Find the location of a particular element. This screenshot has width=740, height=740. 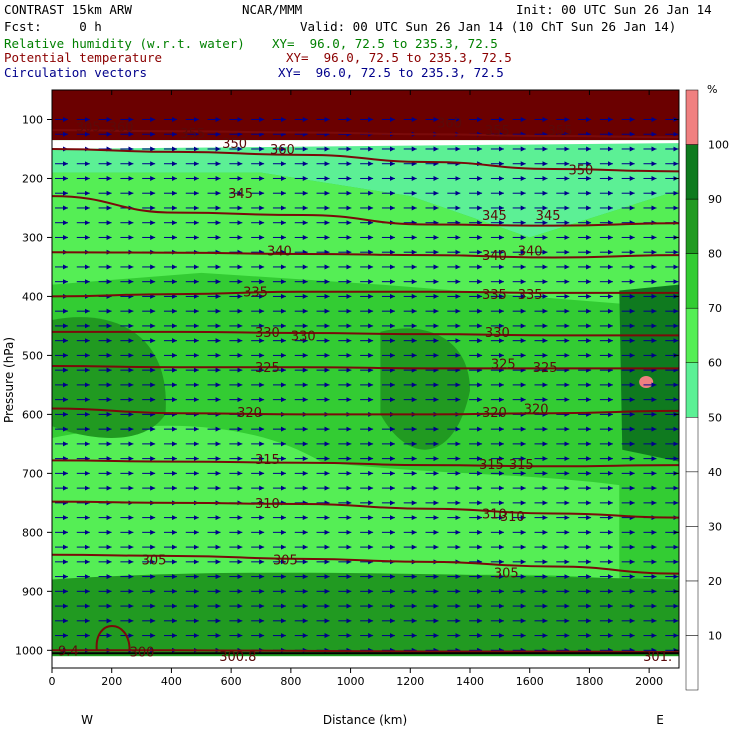

colorbar-label: 40 is located at coordinates (715, 472).